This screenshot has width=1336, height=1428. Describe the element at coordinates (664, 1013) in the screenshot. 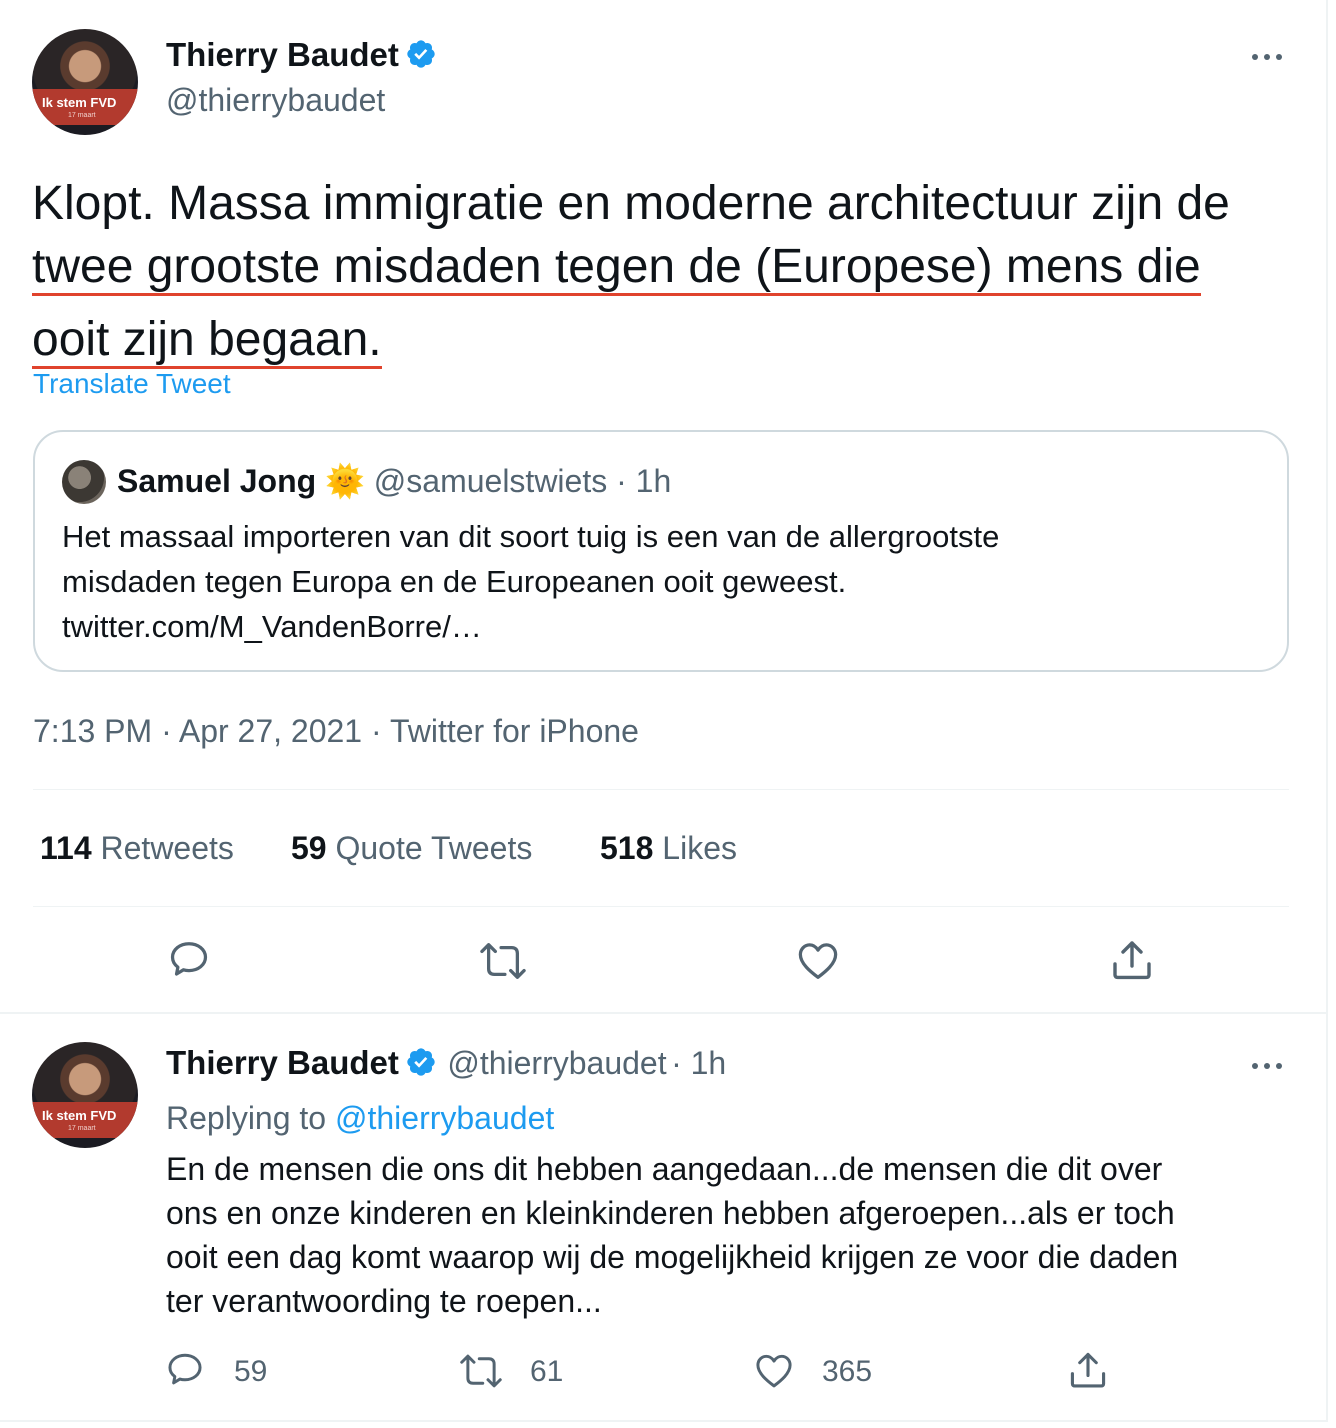

I see `tweet-separator` at that location.